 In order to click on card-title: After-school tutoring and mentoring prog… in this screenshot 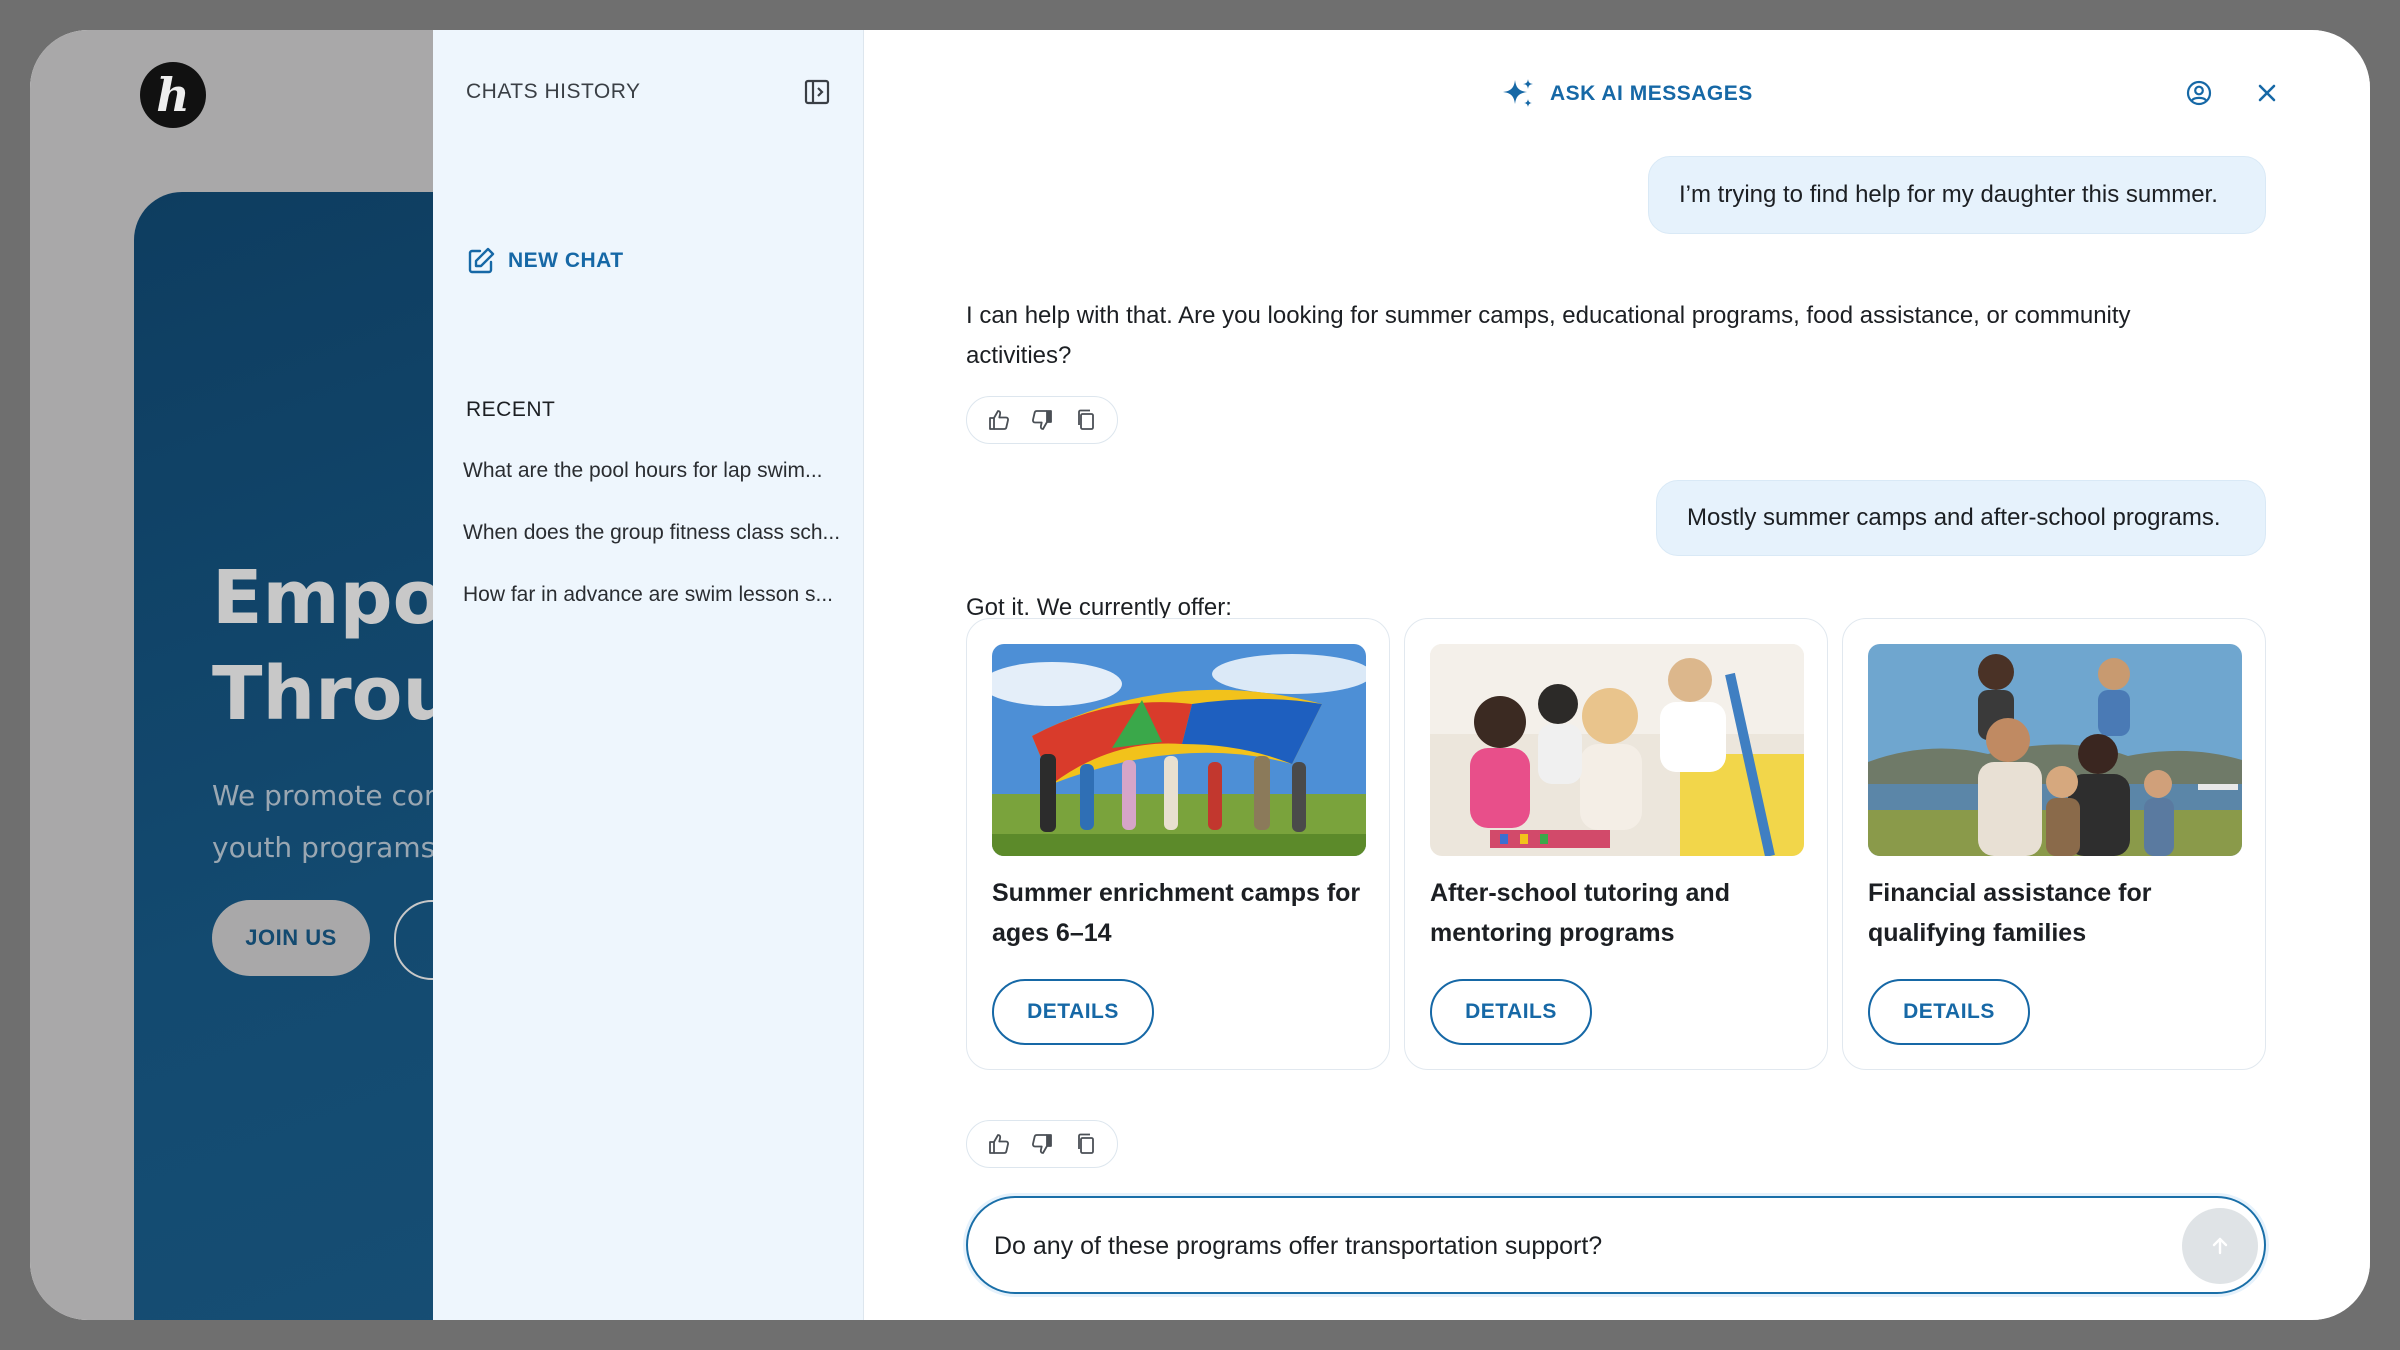, I will do `click(1580, 913)`.